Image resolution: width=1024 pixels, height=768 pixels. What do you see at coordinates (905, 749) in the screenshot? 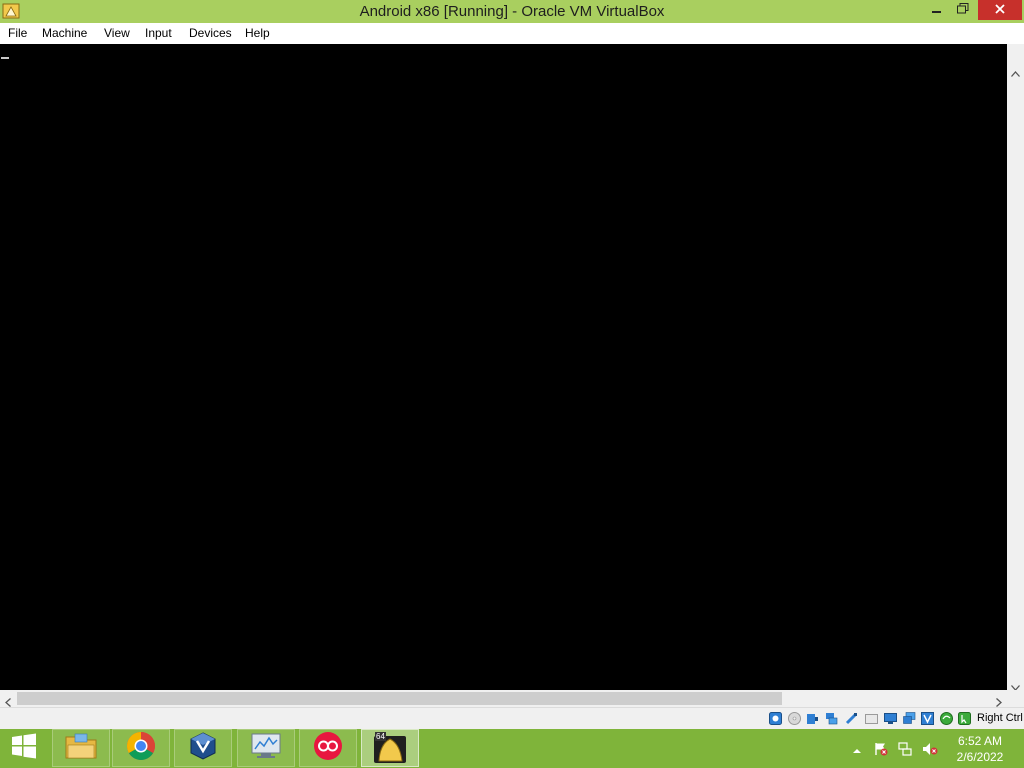
I see `tray-network-icon` at bounding box center [905, 749].